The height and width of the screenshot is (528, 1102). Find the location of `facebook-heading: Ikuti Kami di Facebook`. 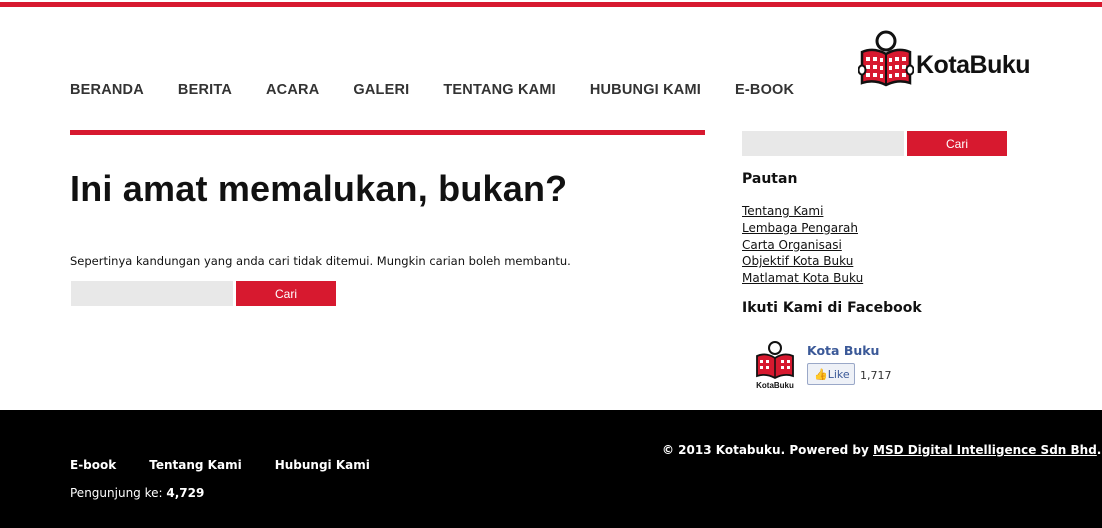

facebook-heading: Ikuti Kami di Facebook is located at coordinates (832, 308).